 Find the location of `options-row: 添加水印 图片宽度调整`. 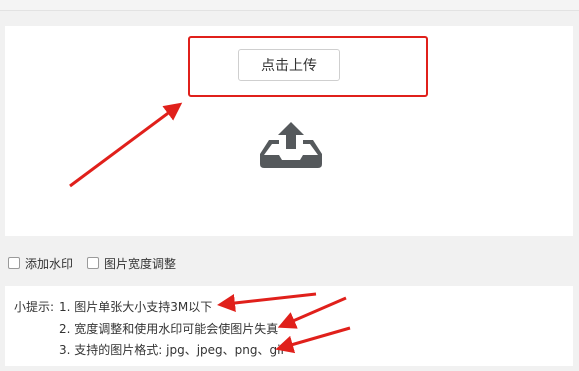

options-row: 添加水印 图片宽度调整 is located at coordinates (99, 263).